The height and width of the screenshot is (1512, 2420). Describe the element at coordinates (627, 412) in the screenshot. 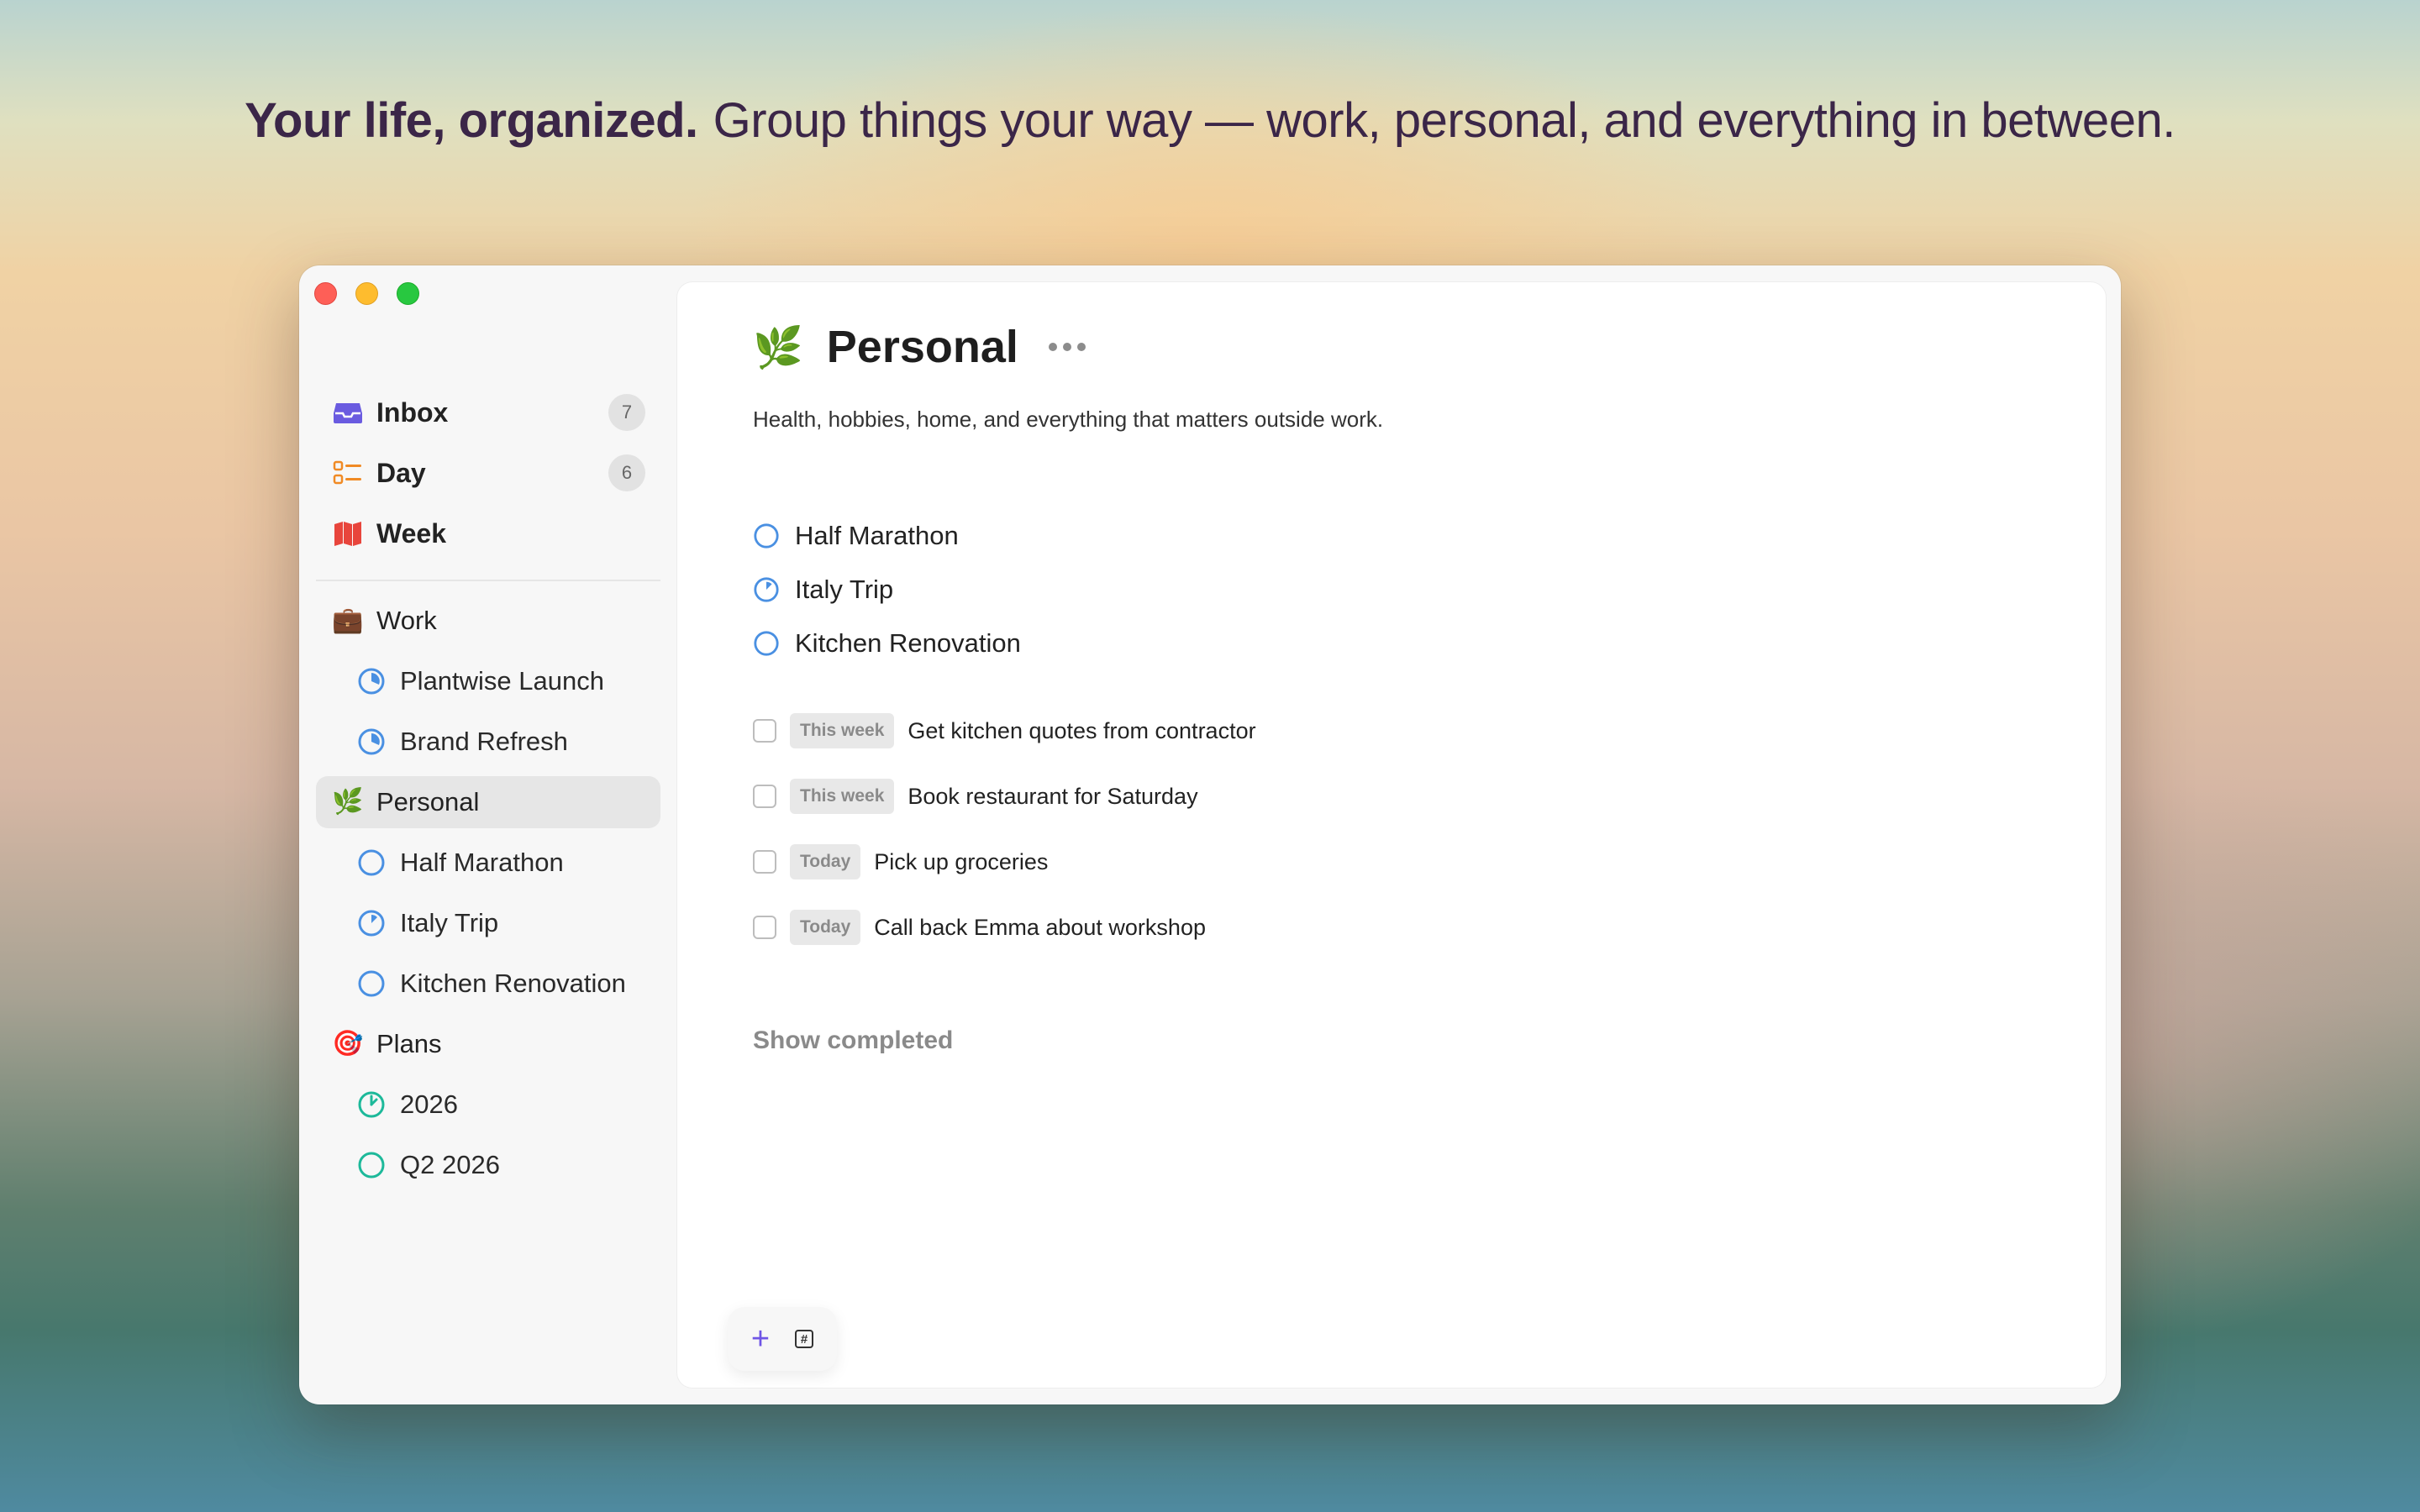

I see `count-badge: 7` at that location.